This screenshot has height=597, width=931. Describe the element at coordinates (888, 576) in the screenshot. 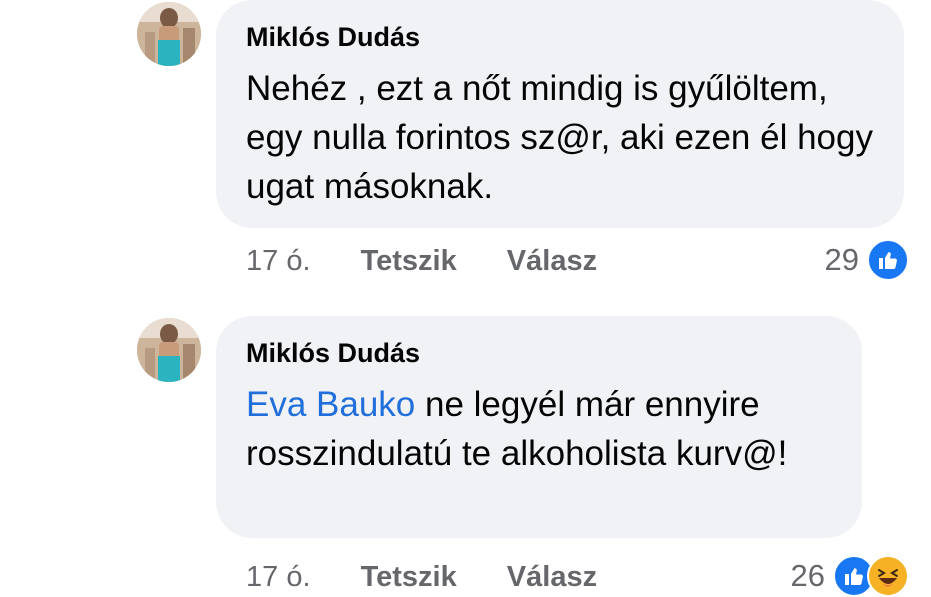

I see `haha-icon` at that location.